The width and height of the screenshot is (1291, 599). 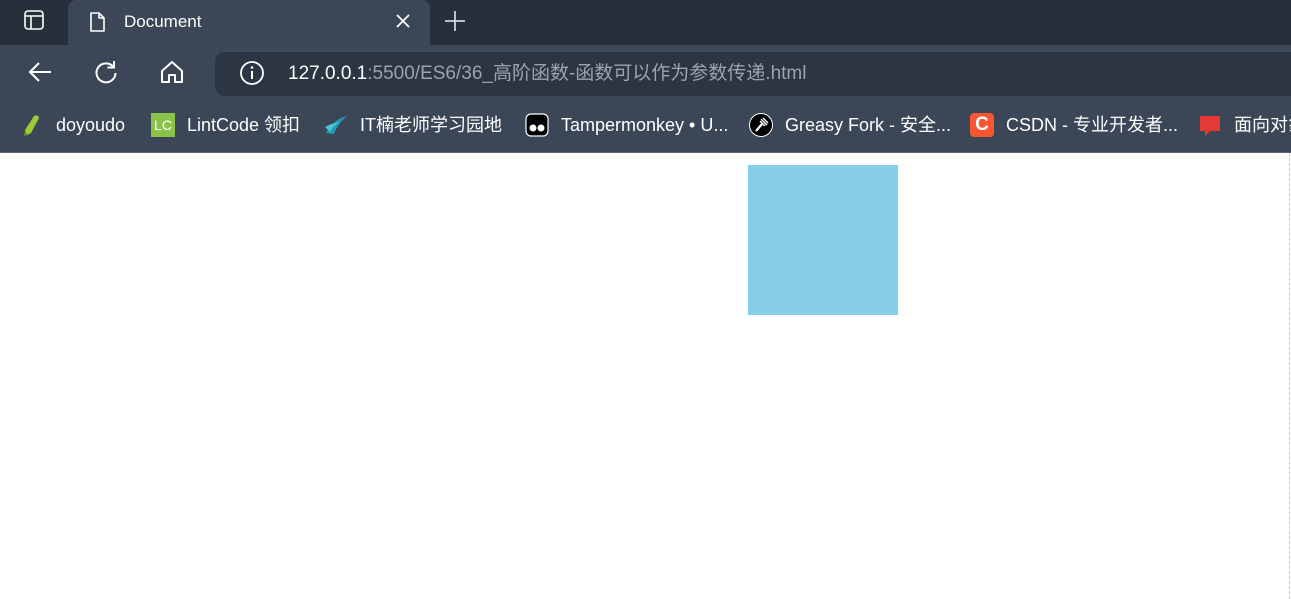 I want to click on site-info-button, so click(x=252, y=75).